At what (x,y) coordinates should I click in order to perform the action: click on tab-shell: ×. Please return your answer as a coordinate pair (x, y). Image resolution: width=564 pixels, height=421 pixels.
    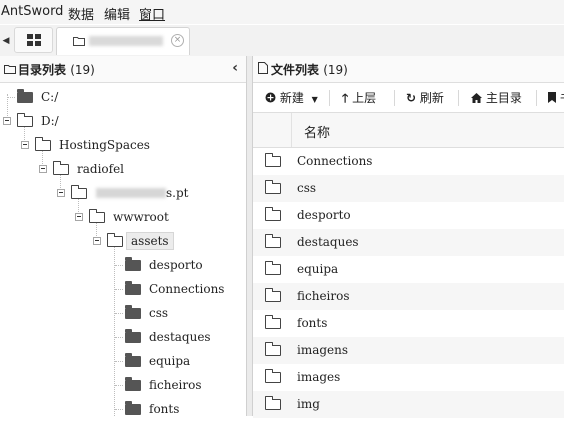
    Looking at the image, I should click on (123, 41).